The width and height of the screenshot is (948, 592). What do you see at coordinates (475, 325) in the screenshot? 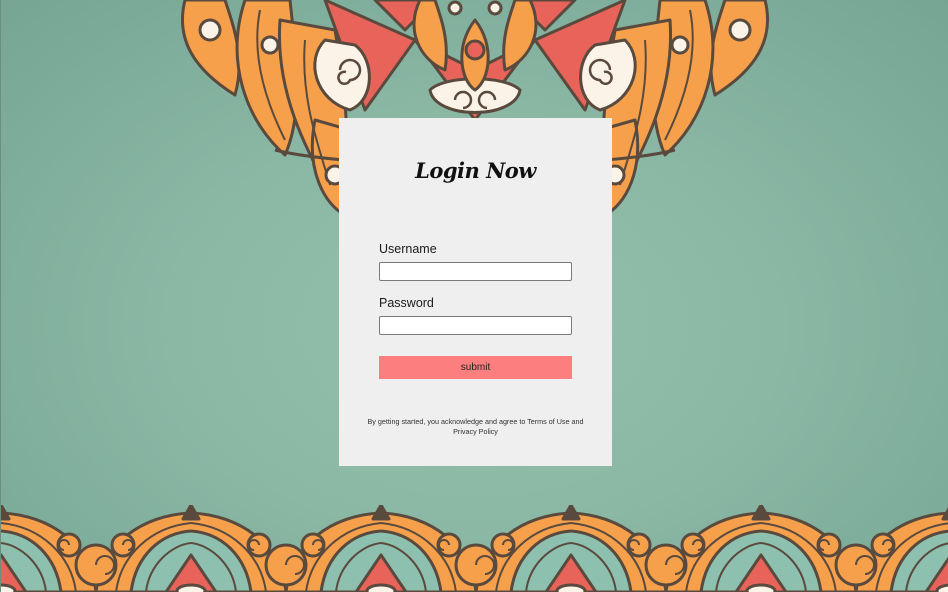
I see `password-input` at bounding box center [475, 325].